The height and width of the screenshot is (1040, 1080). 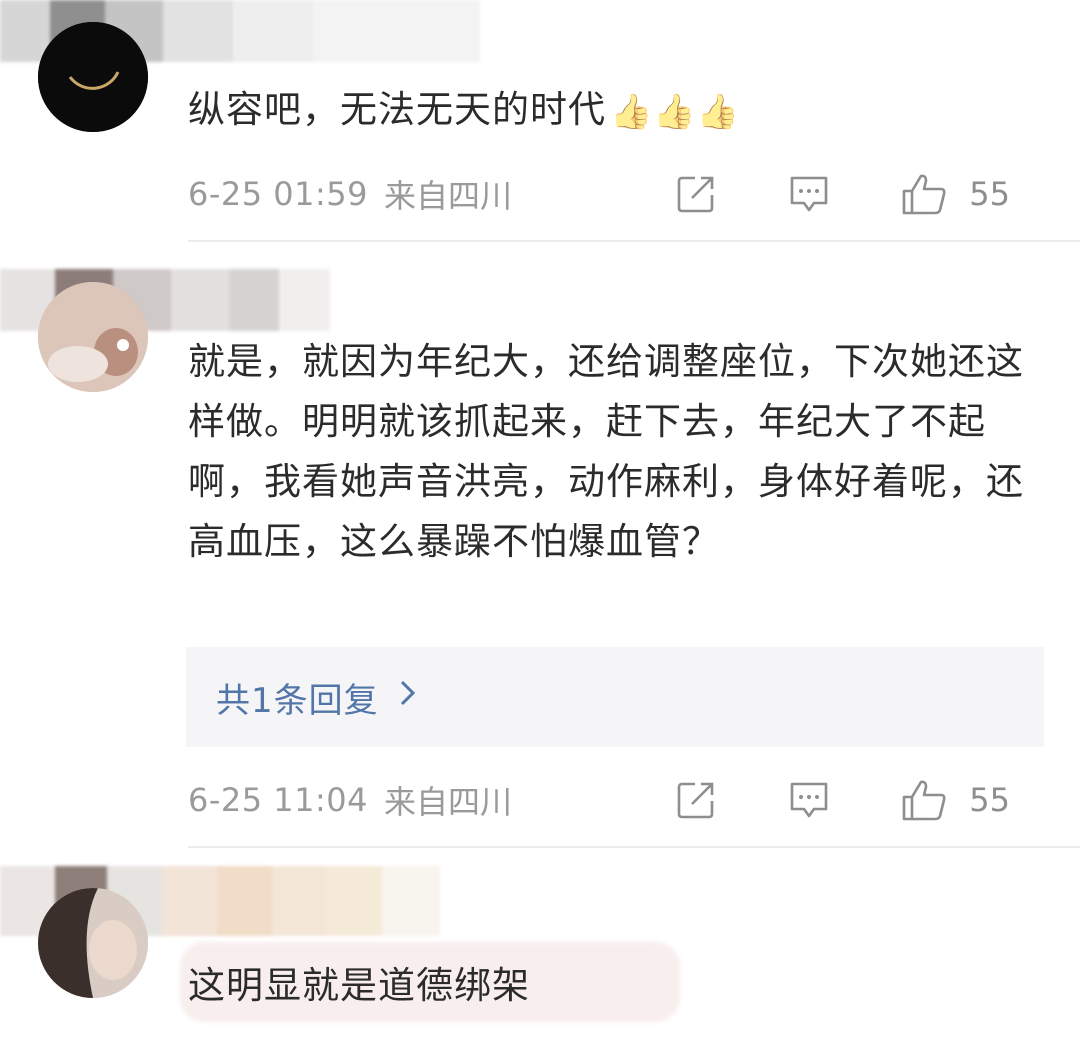 What do you see at coordinates (408, 697) in the screenshot?
I see `chevron-right-icon` at bounding box center [408, 697].